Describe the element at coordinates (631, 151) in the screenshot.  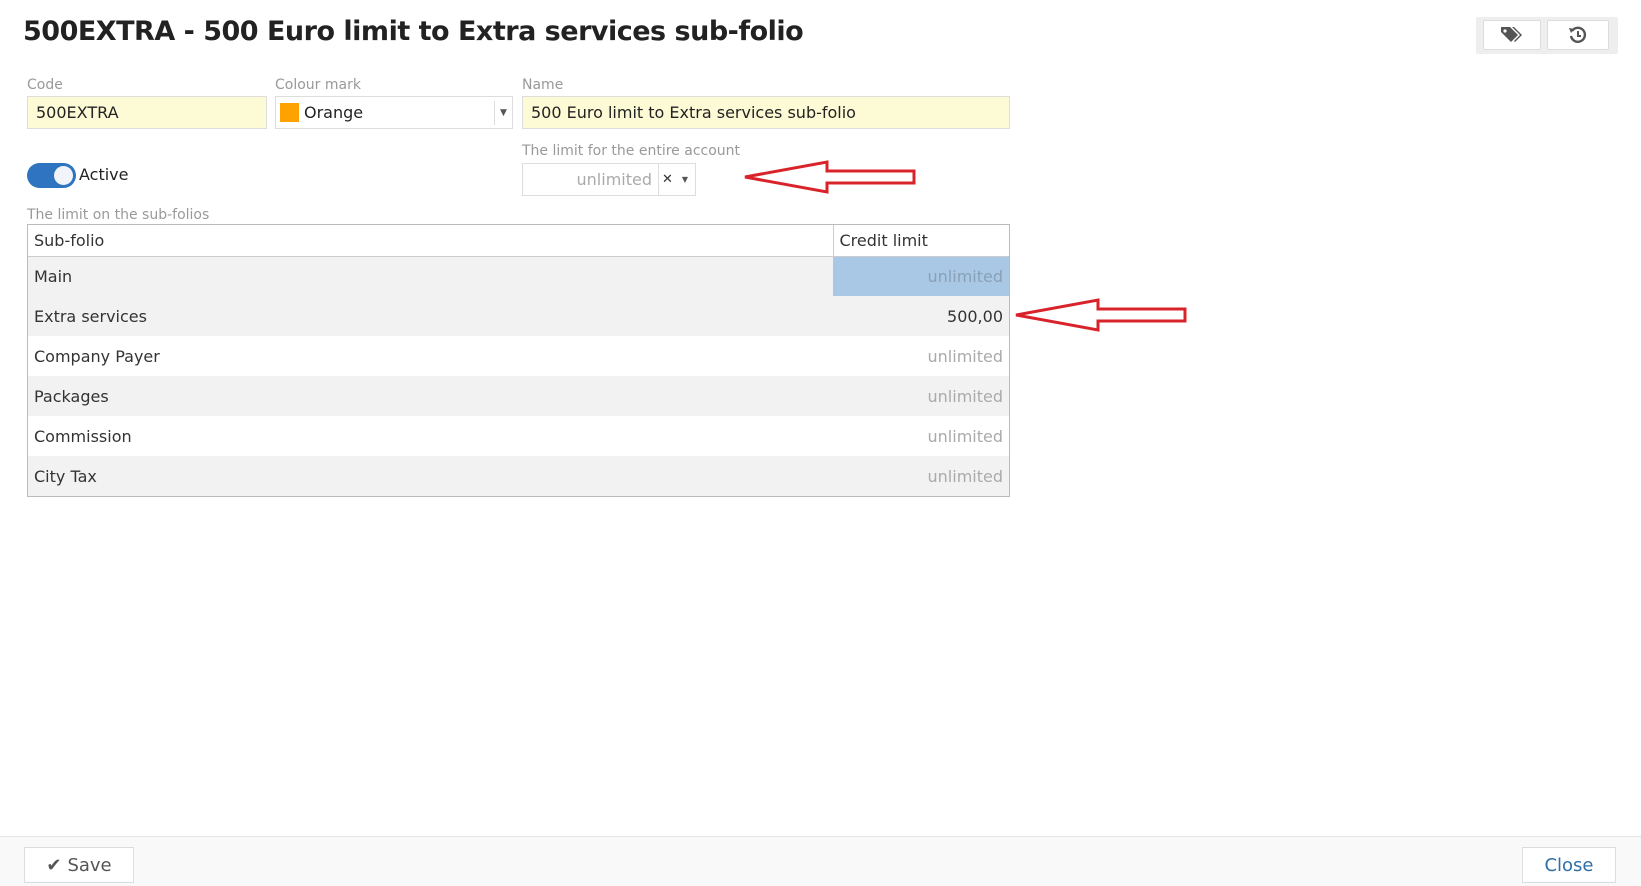
I see `account-limit-label: The limit for the entire account` at that location.